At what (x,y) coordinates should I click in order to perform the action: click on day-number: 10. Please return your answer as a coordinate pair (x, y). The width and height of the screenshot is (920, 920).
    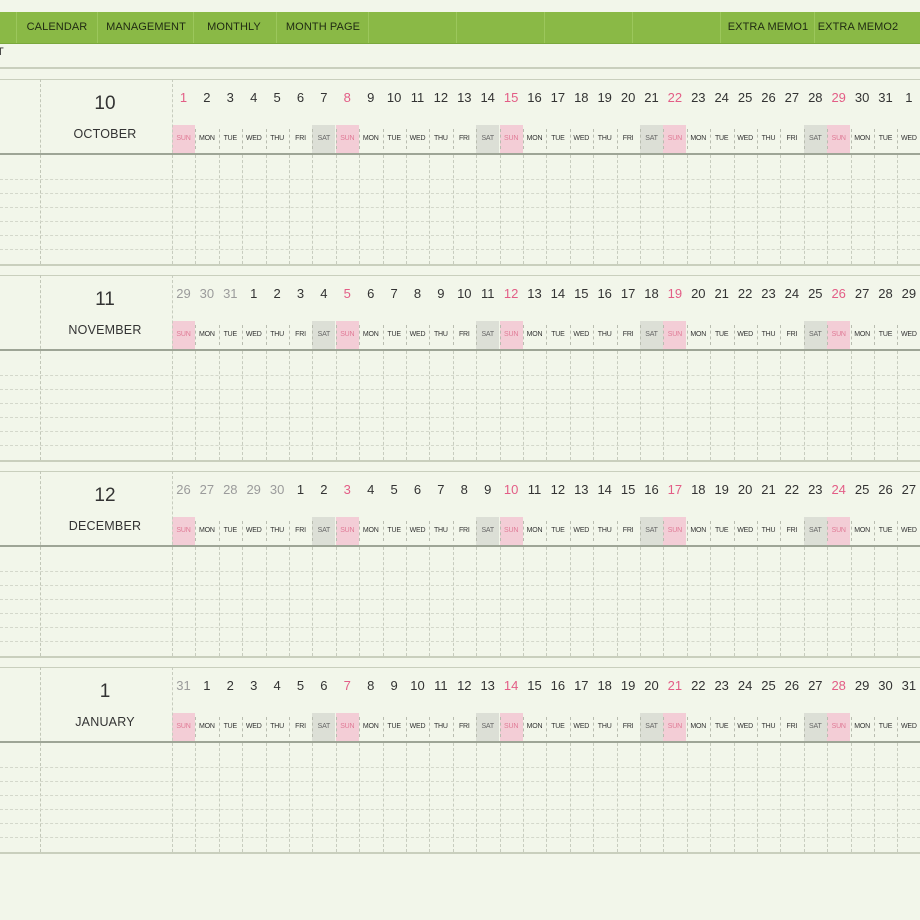
    Looking at the image, I should click on (464, 293).